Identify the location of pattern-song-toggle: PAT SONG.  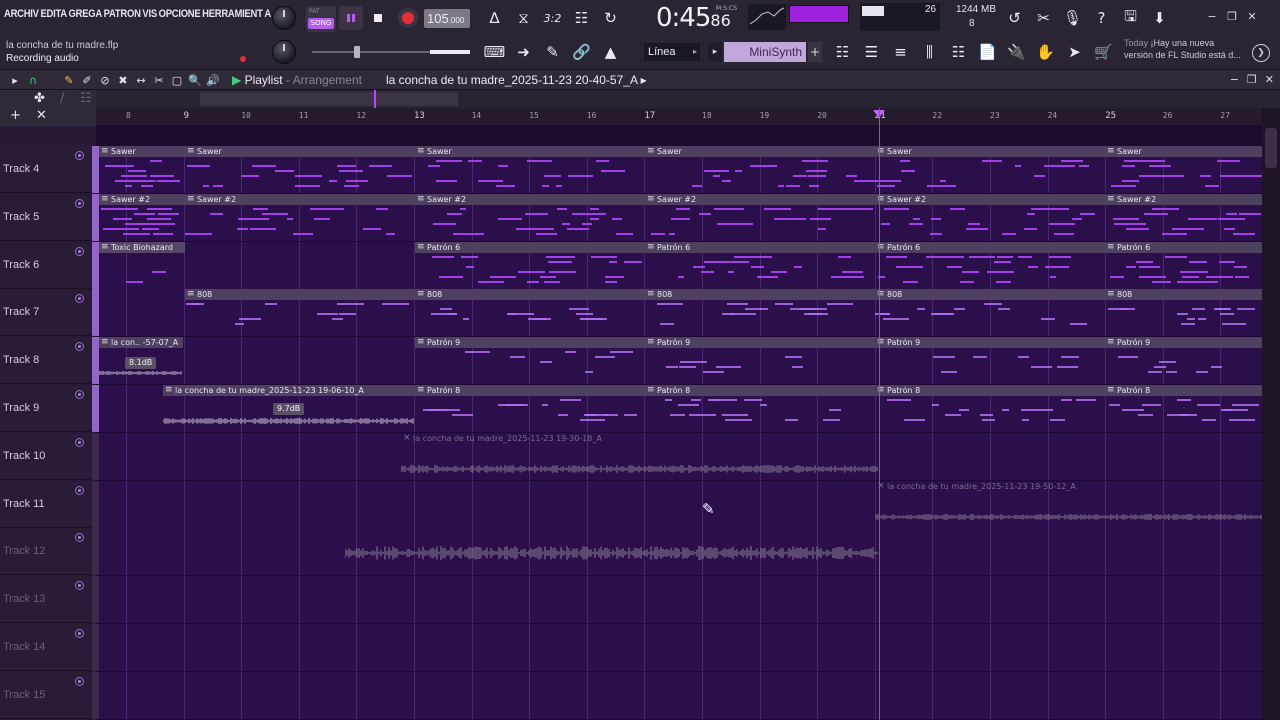
(321, 19).